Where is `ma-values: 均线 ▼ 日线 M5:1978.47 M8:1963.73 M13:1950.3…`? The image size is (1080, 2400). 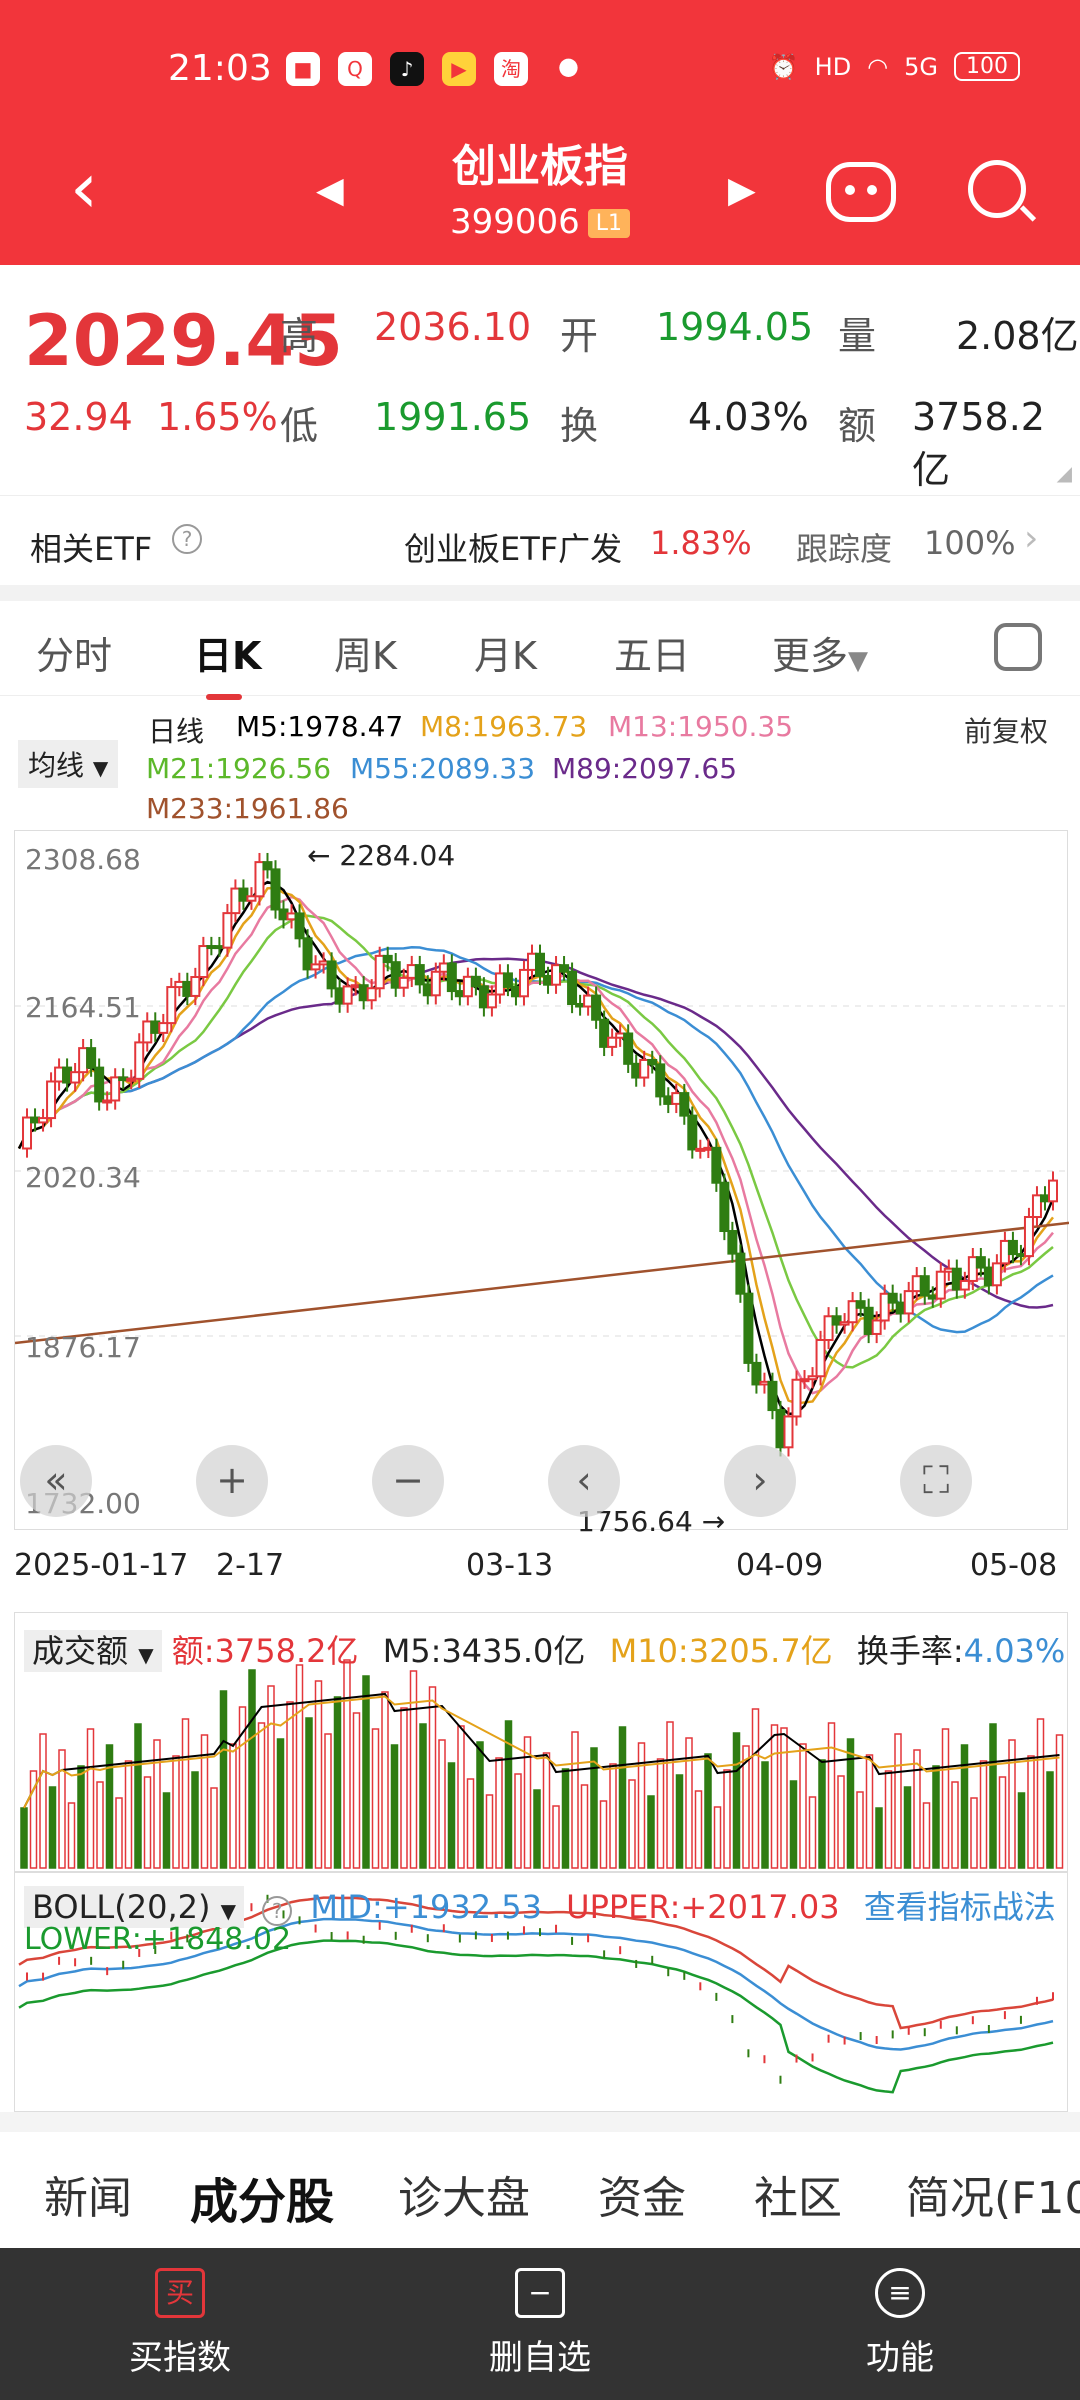 ma-values: 均线 ▼ 日线 M5:1978.47 M8:1963.73 M13:1950.3… is located at coordinates (540, 763).